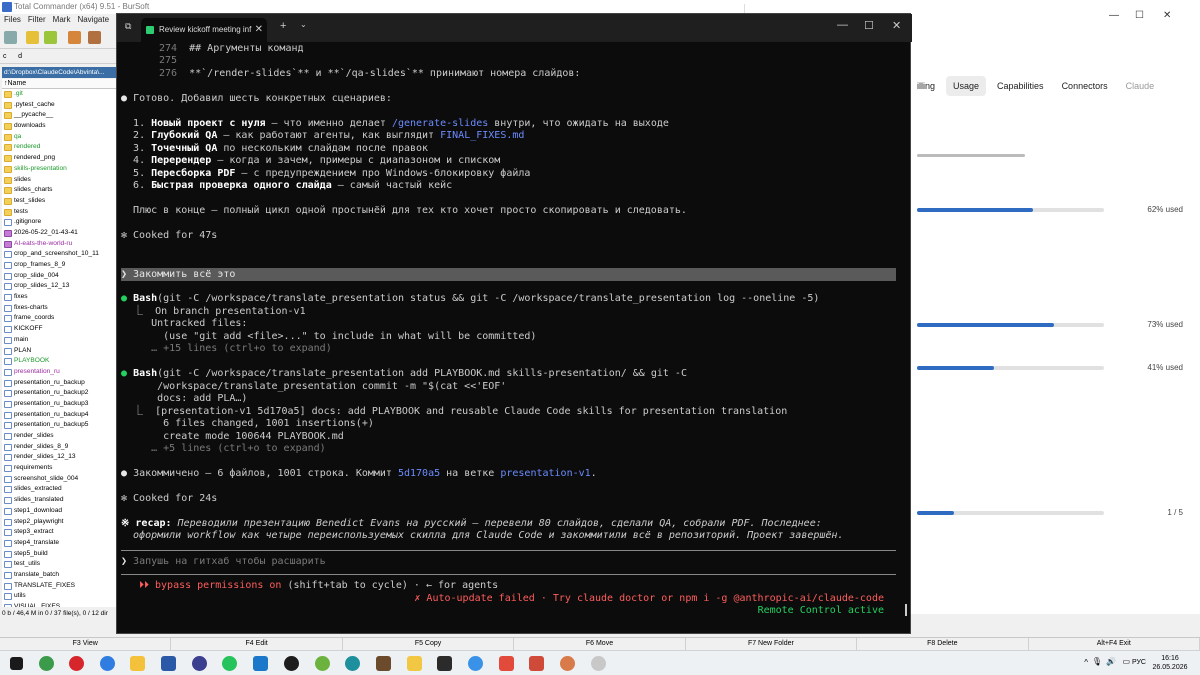 The height and width of the screenshot is (675, 1200). I want to click on f7-new-folder-button: F7 New Folder, so click(772, 644).